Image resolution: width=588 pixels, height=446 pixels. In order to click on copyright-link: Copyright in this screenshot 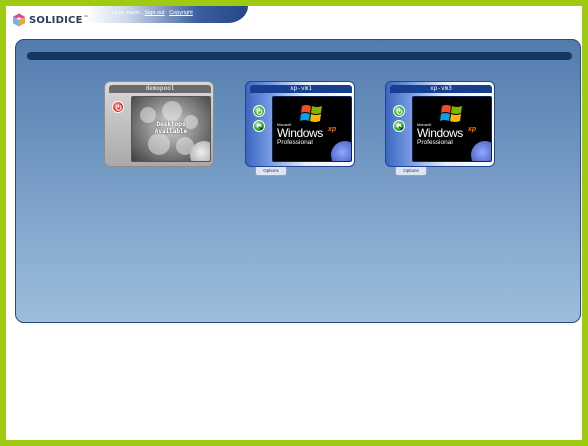, I will do `click(181, 13)`.